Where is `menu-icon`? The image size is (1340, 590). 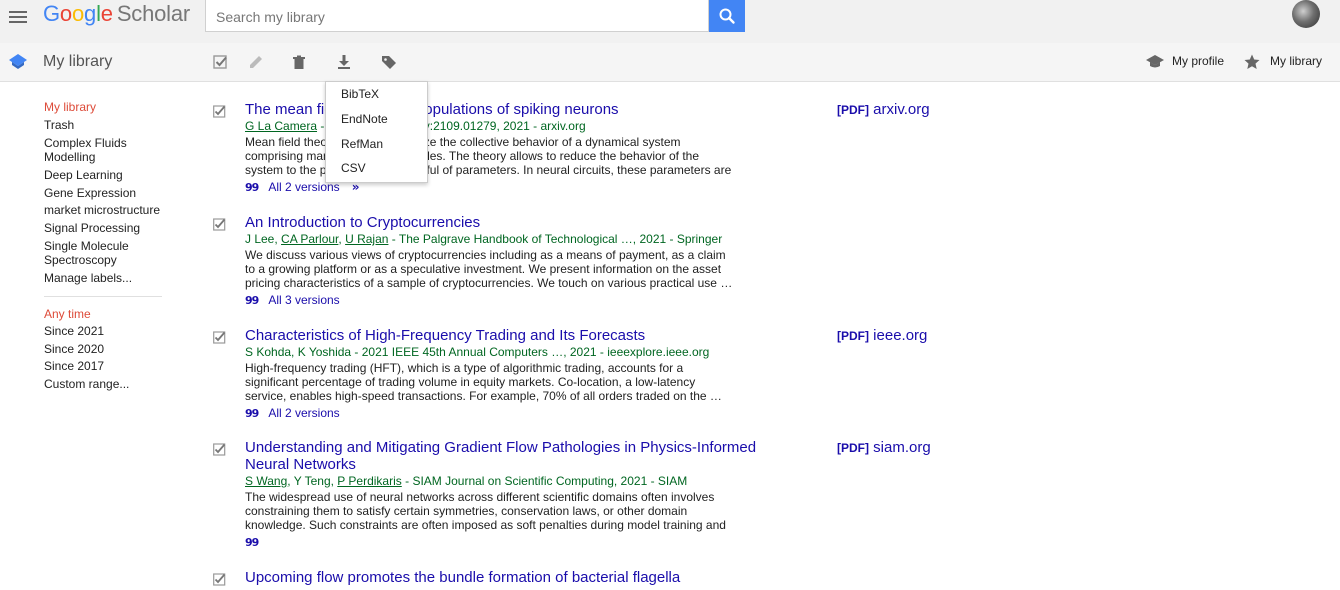
menu-icon is located at coordinates (18, 16).